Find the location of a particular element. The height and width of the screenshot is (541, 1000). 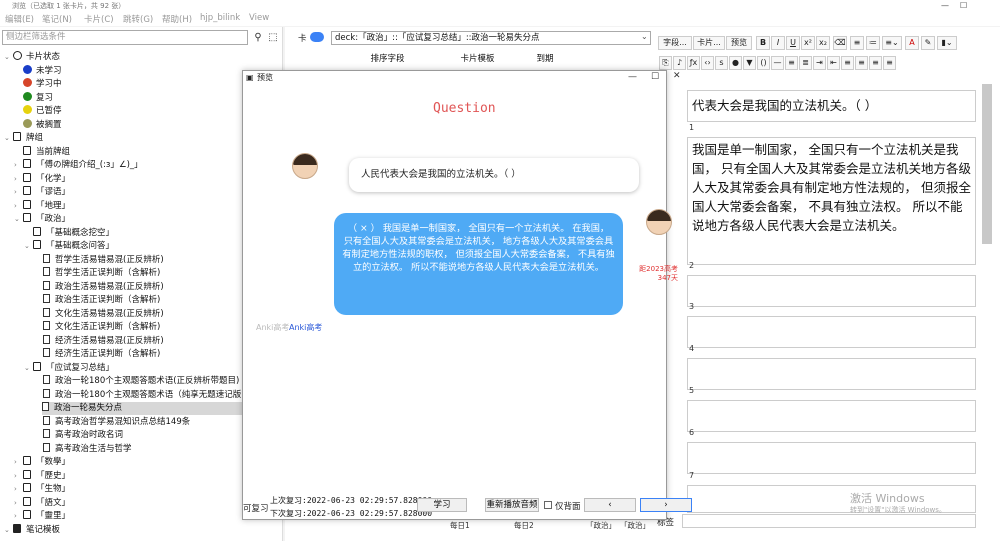

back-only-checkbox is located at coordinates (548, 505).